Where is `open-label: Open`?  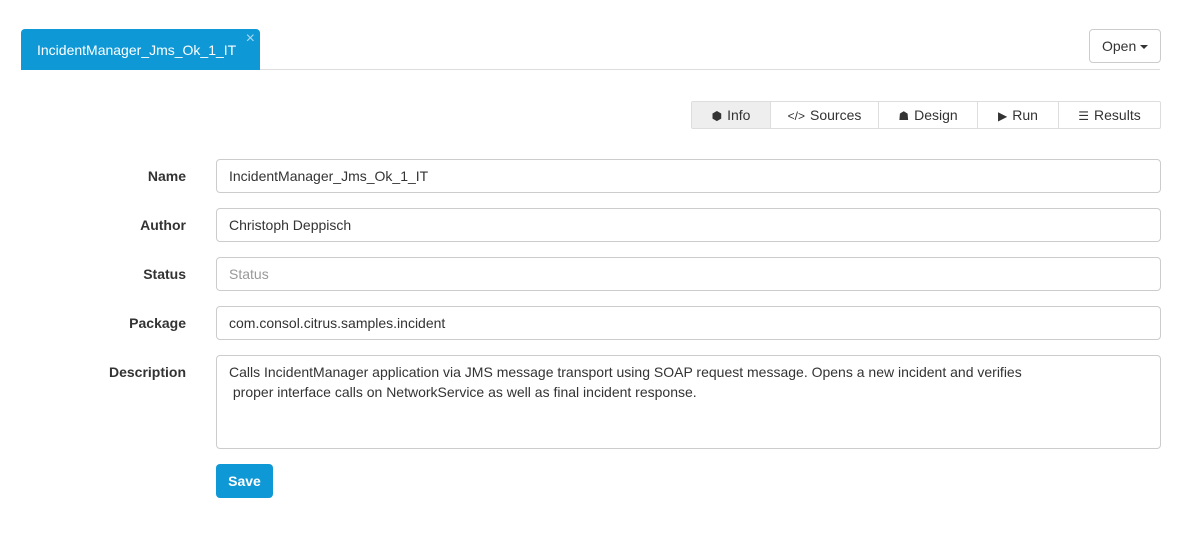 open-label: Open is located at coordinates (1119, 46).